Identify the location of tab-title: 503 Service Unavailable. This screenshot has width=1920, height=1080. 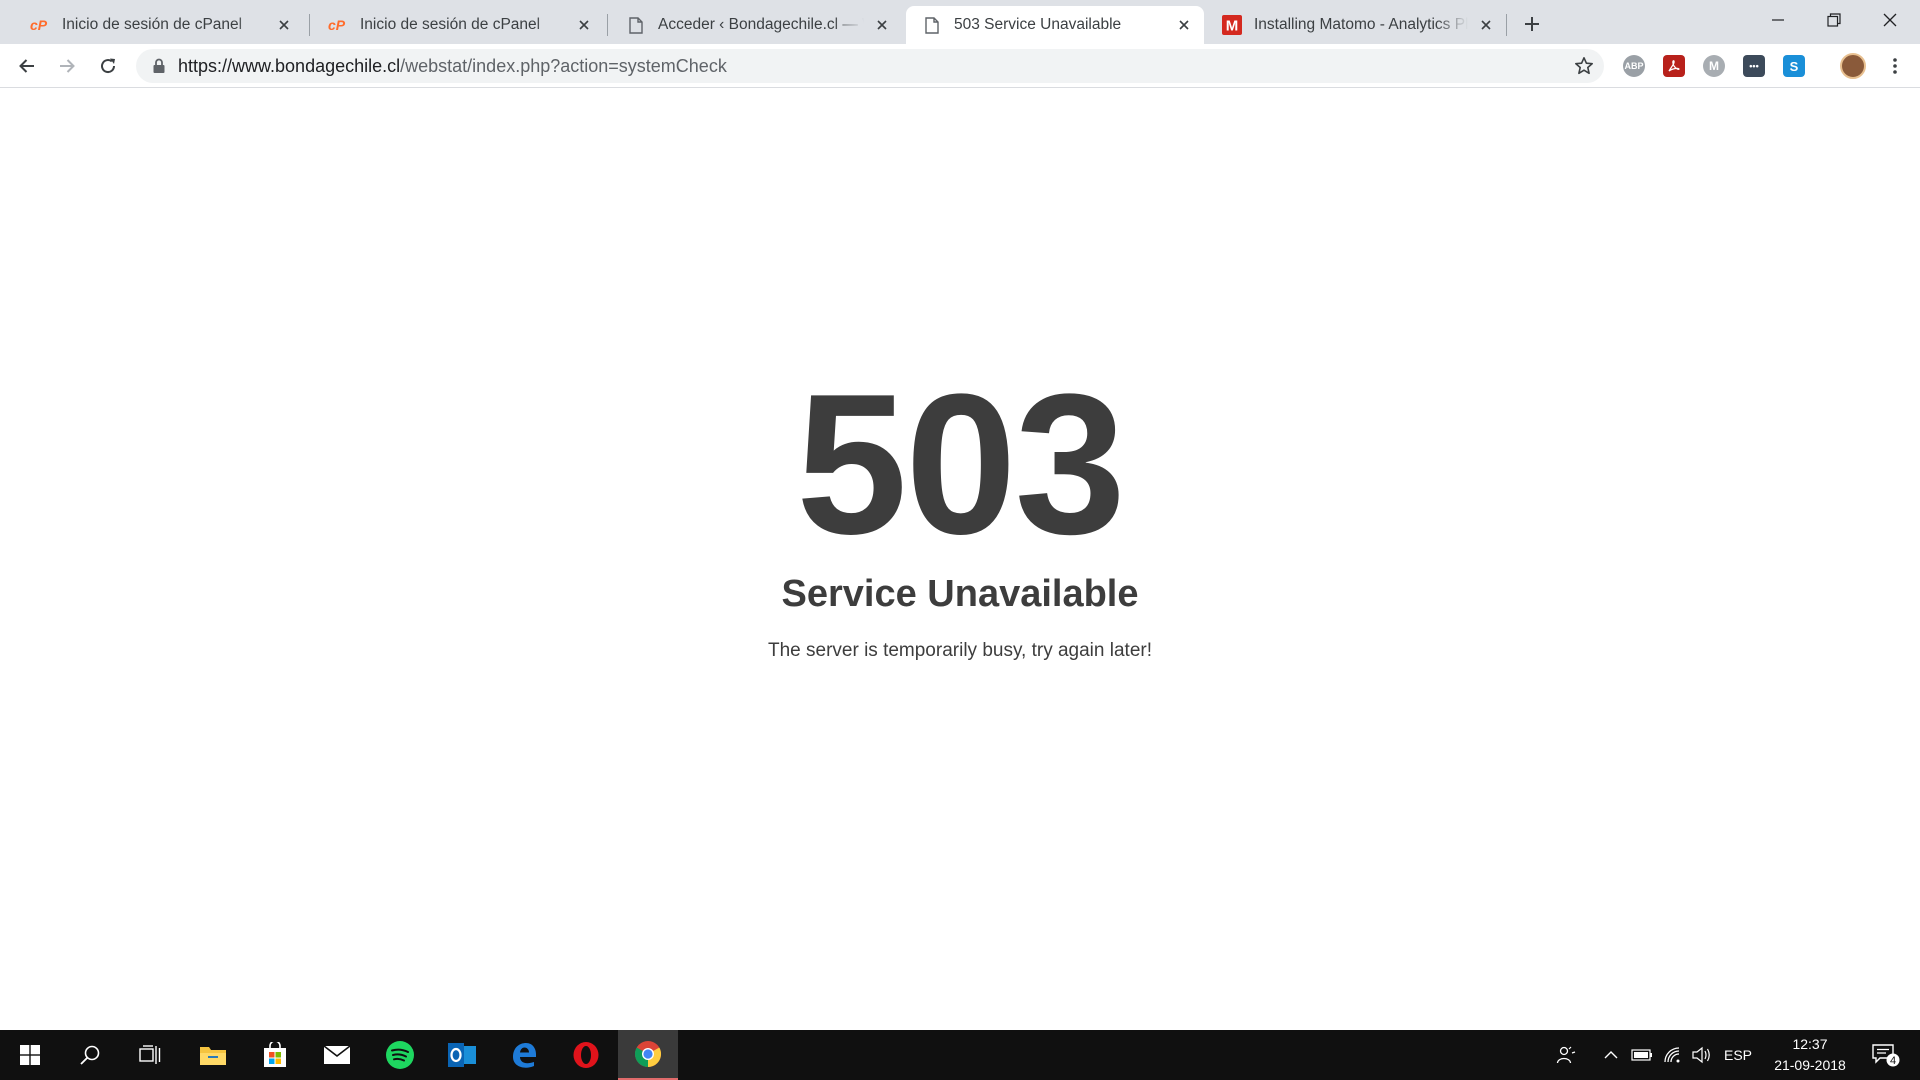
(1038, 24).